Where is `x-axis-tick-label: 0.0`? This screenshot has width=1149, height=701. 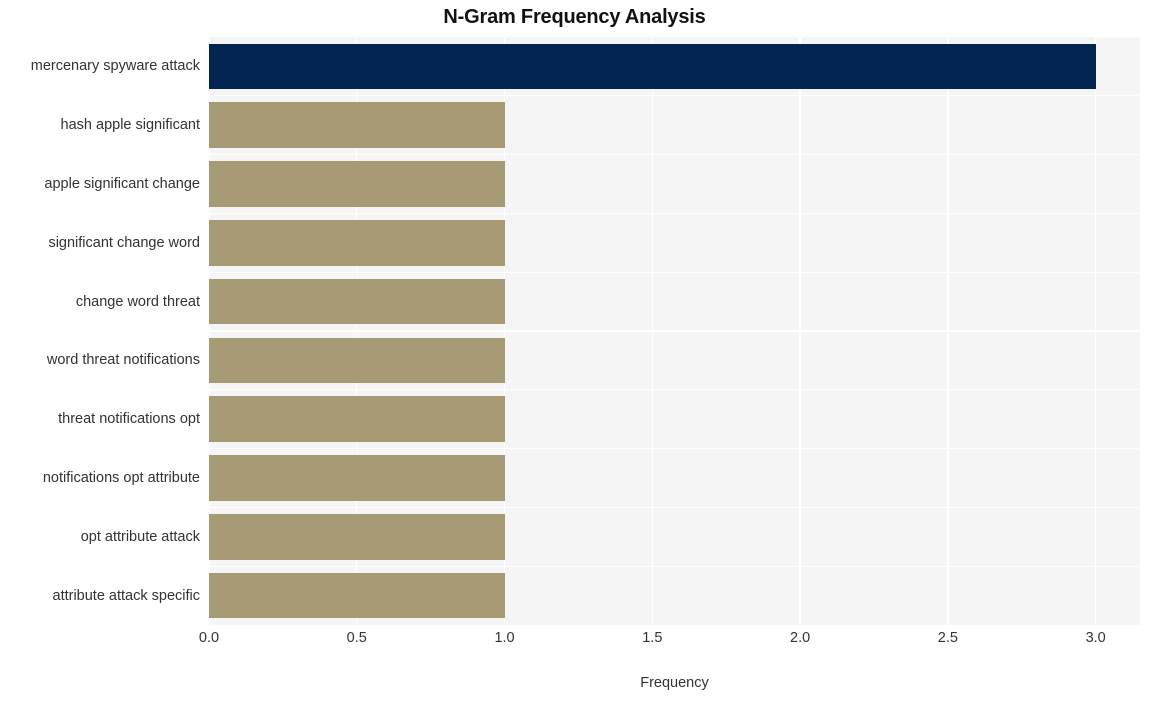
x-axis-tick-label: 0.0 is located at coordinates (209, 638).